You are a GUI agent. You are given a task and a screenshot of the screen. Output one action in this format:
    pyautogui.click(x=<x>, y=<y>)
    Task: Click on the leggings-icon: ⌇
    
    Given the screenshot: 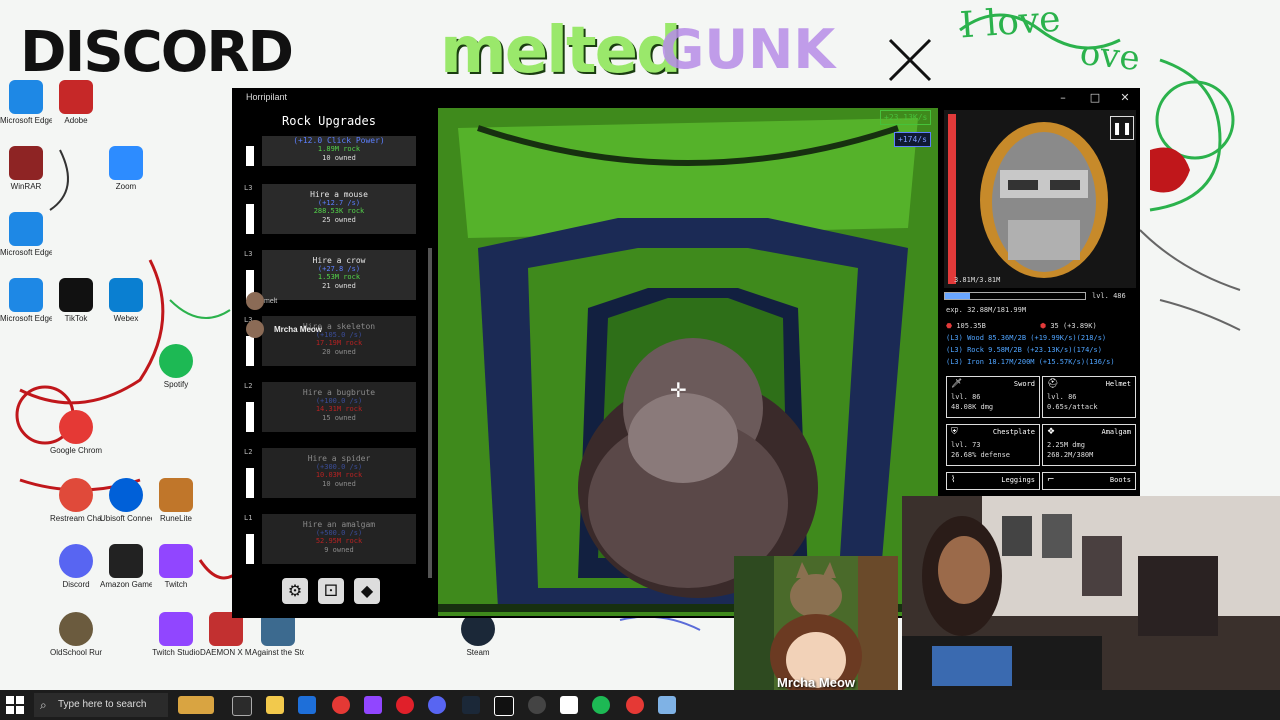 What is the action you would take?
    pyautogui.click(x=953, y=480)
    